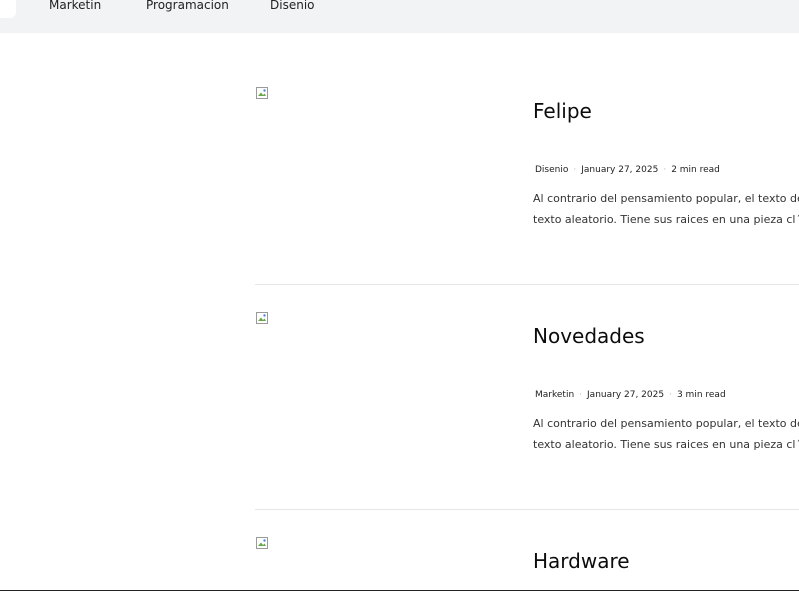  Describe the element at coordinates (581, 561) in the screenshot. I see `post-title: Hardware` at that location.